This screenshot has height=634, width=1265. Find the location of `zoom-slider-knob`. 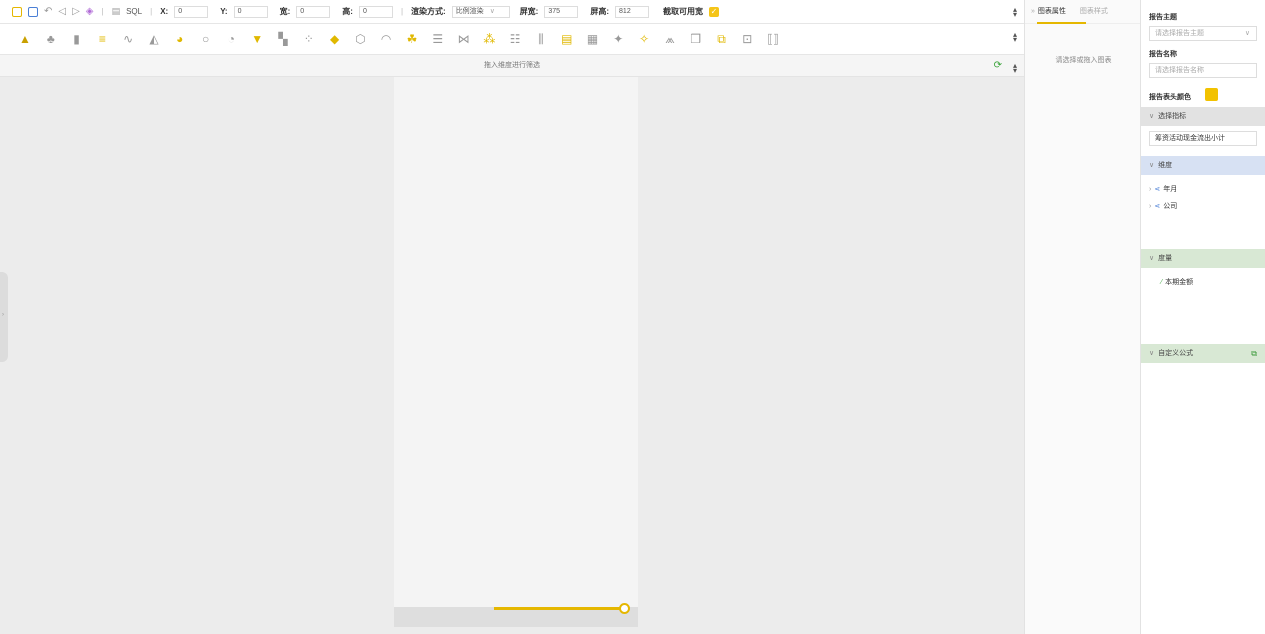

zoom-slider-knob is located at coordinates (624, 608).